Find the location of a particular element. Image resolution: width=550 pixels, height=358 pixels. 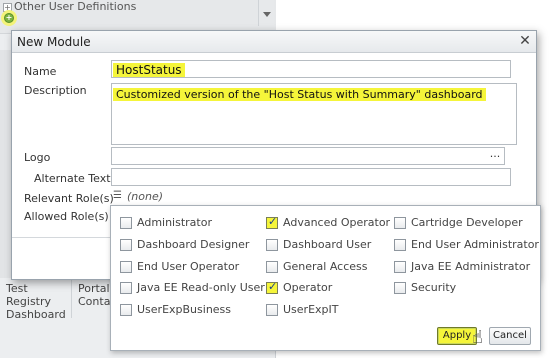

scrollbar is located at coordinates (266, 13).